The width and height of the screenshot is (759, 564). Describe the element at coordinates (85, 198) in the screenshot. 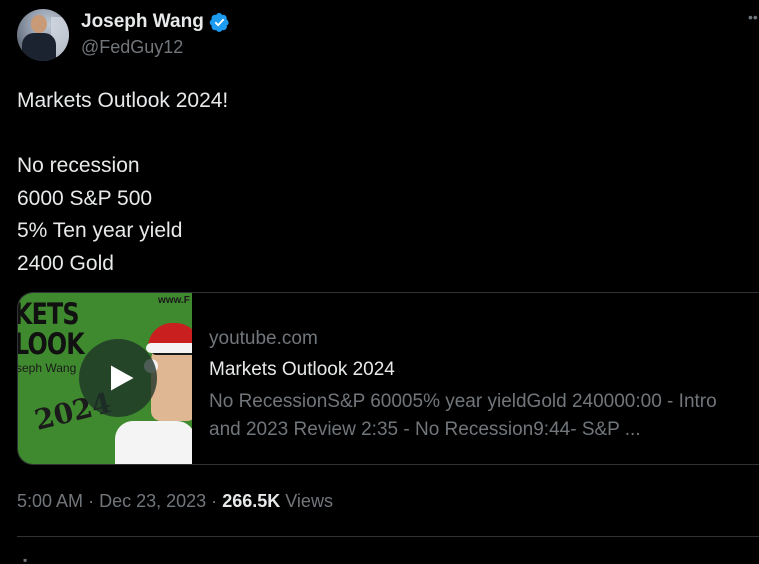

I see `tweet-line: 6000 S&P 500` at that location.